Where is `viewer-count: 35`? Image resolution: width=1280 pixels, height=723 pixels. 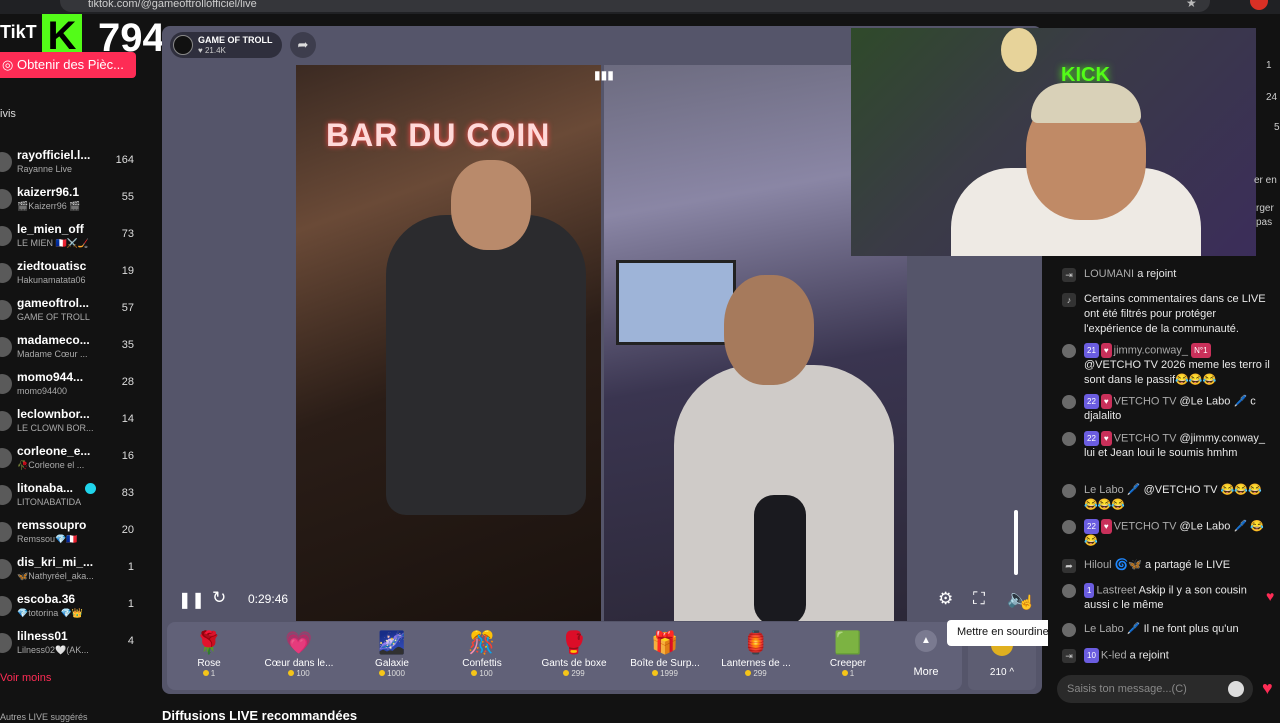
viewer-count: 35 is located at coordinates (127, 345).